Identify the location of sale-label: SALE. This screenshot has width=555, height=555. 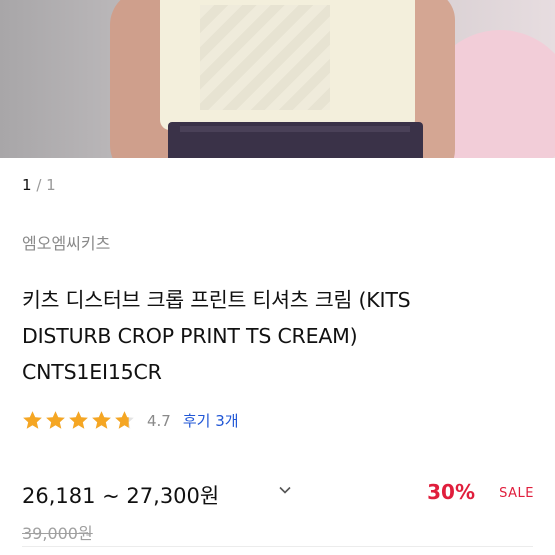
(516, 493).